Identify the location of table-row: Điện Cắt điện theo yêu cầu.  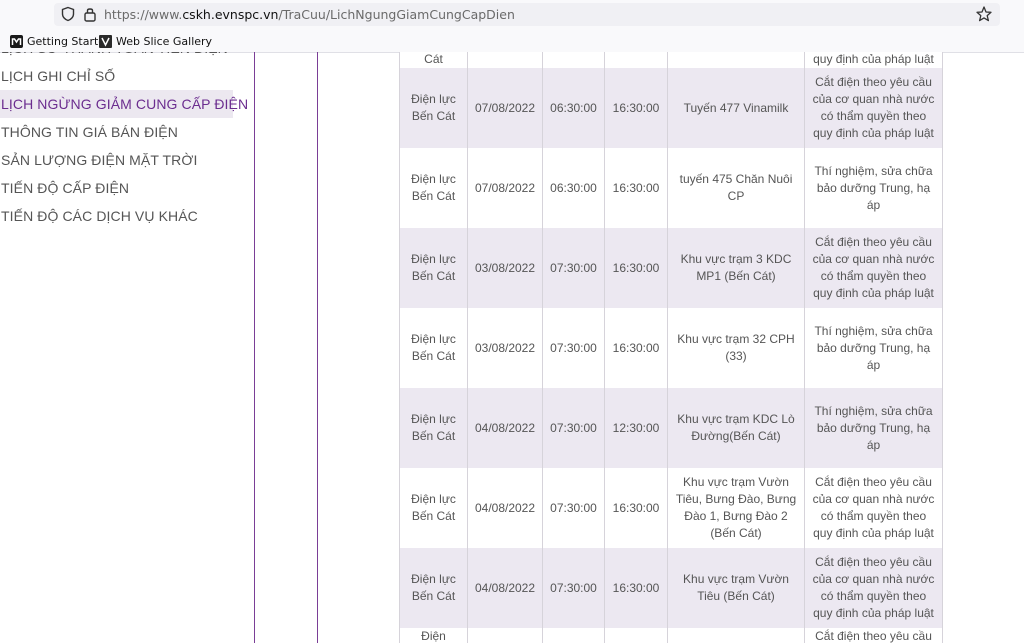
(671, 635).